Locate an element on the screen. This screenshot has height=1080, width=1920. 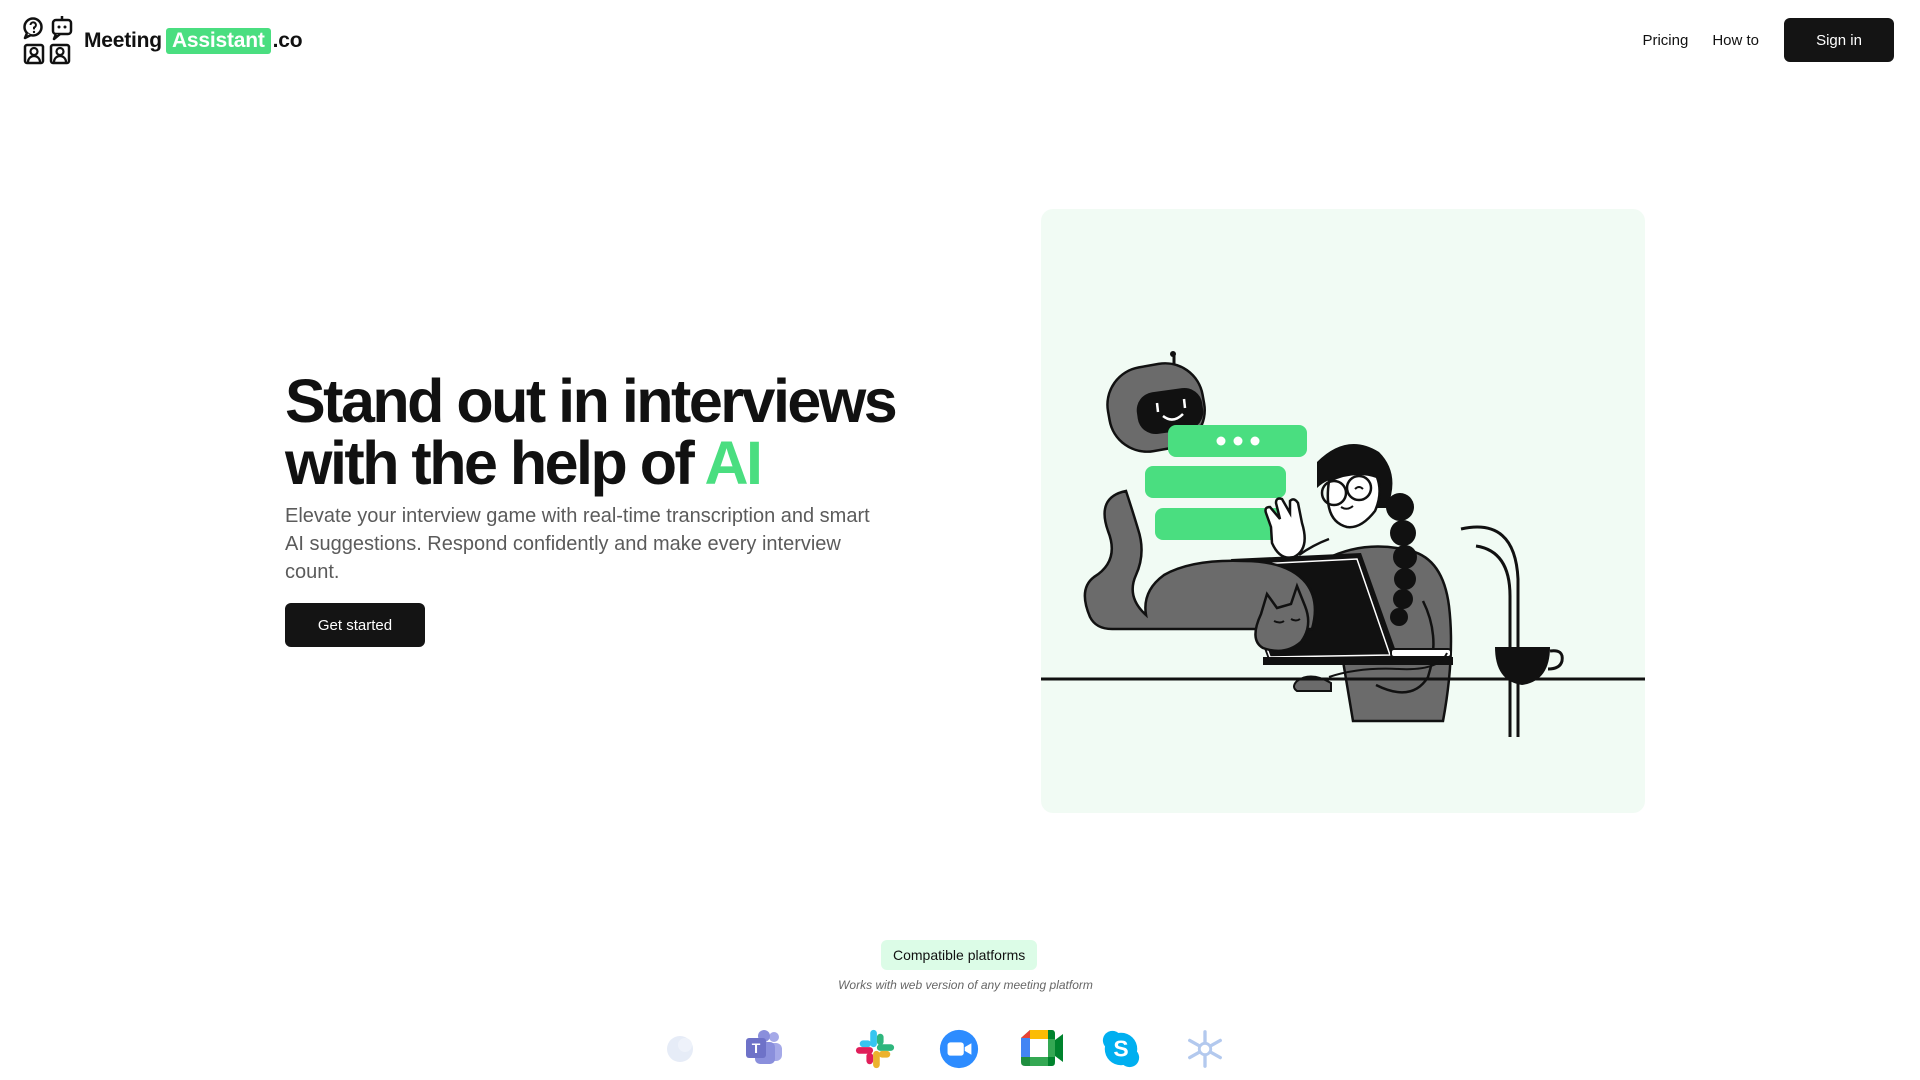
skype-icon: S is located at coordinates (1121, 1049).